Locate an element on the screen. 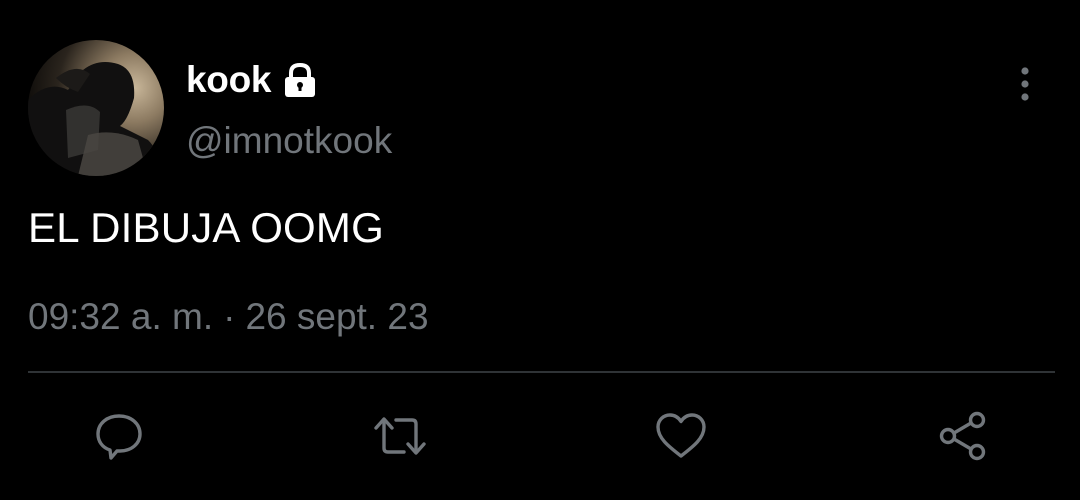 The width and height of the screenshot is (1080, 500). like-button is located at coordinates (681, 436).